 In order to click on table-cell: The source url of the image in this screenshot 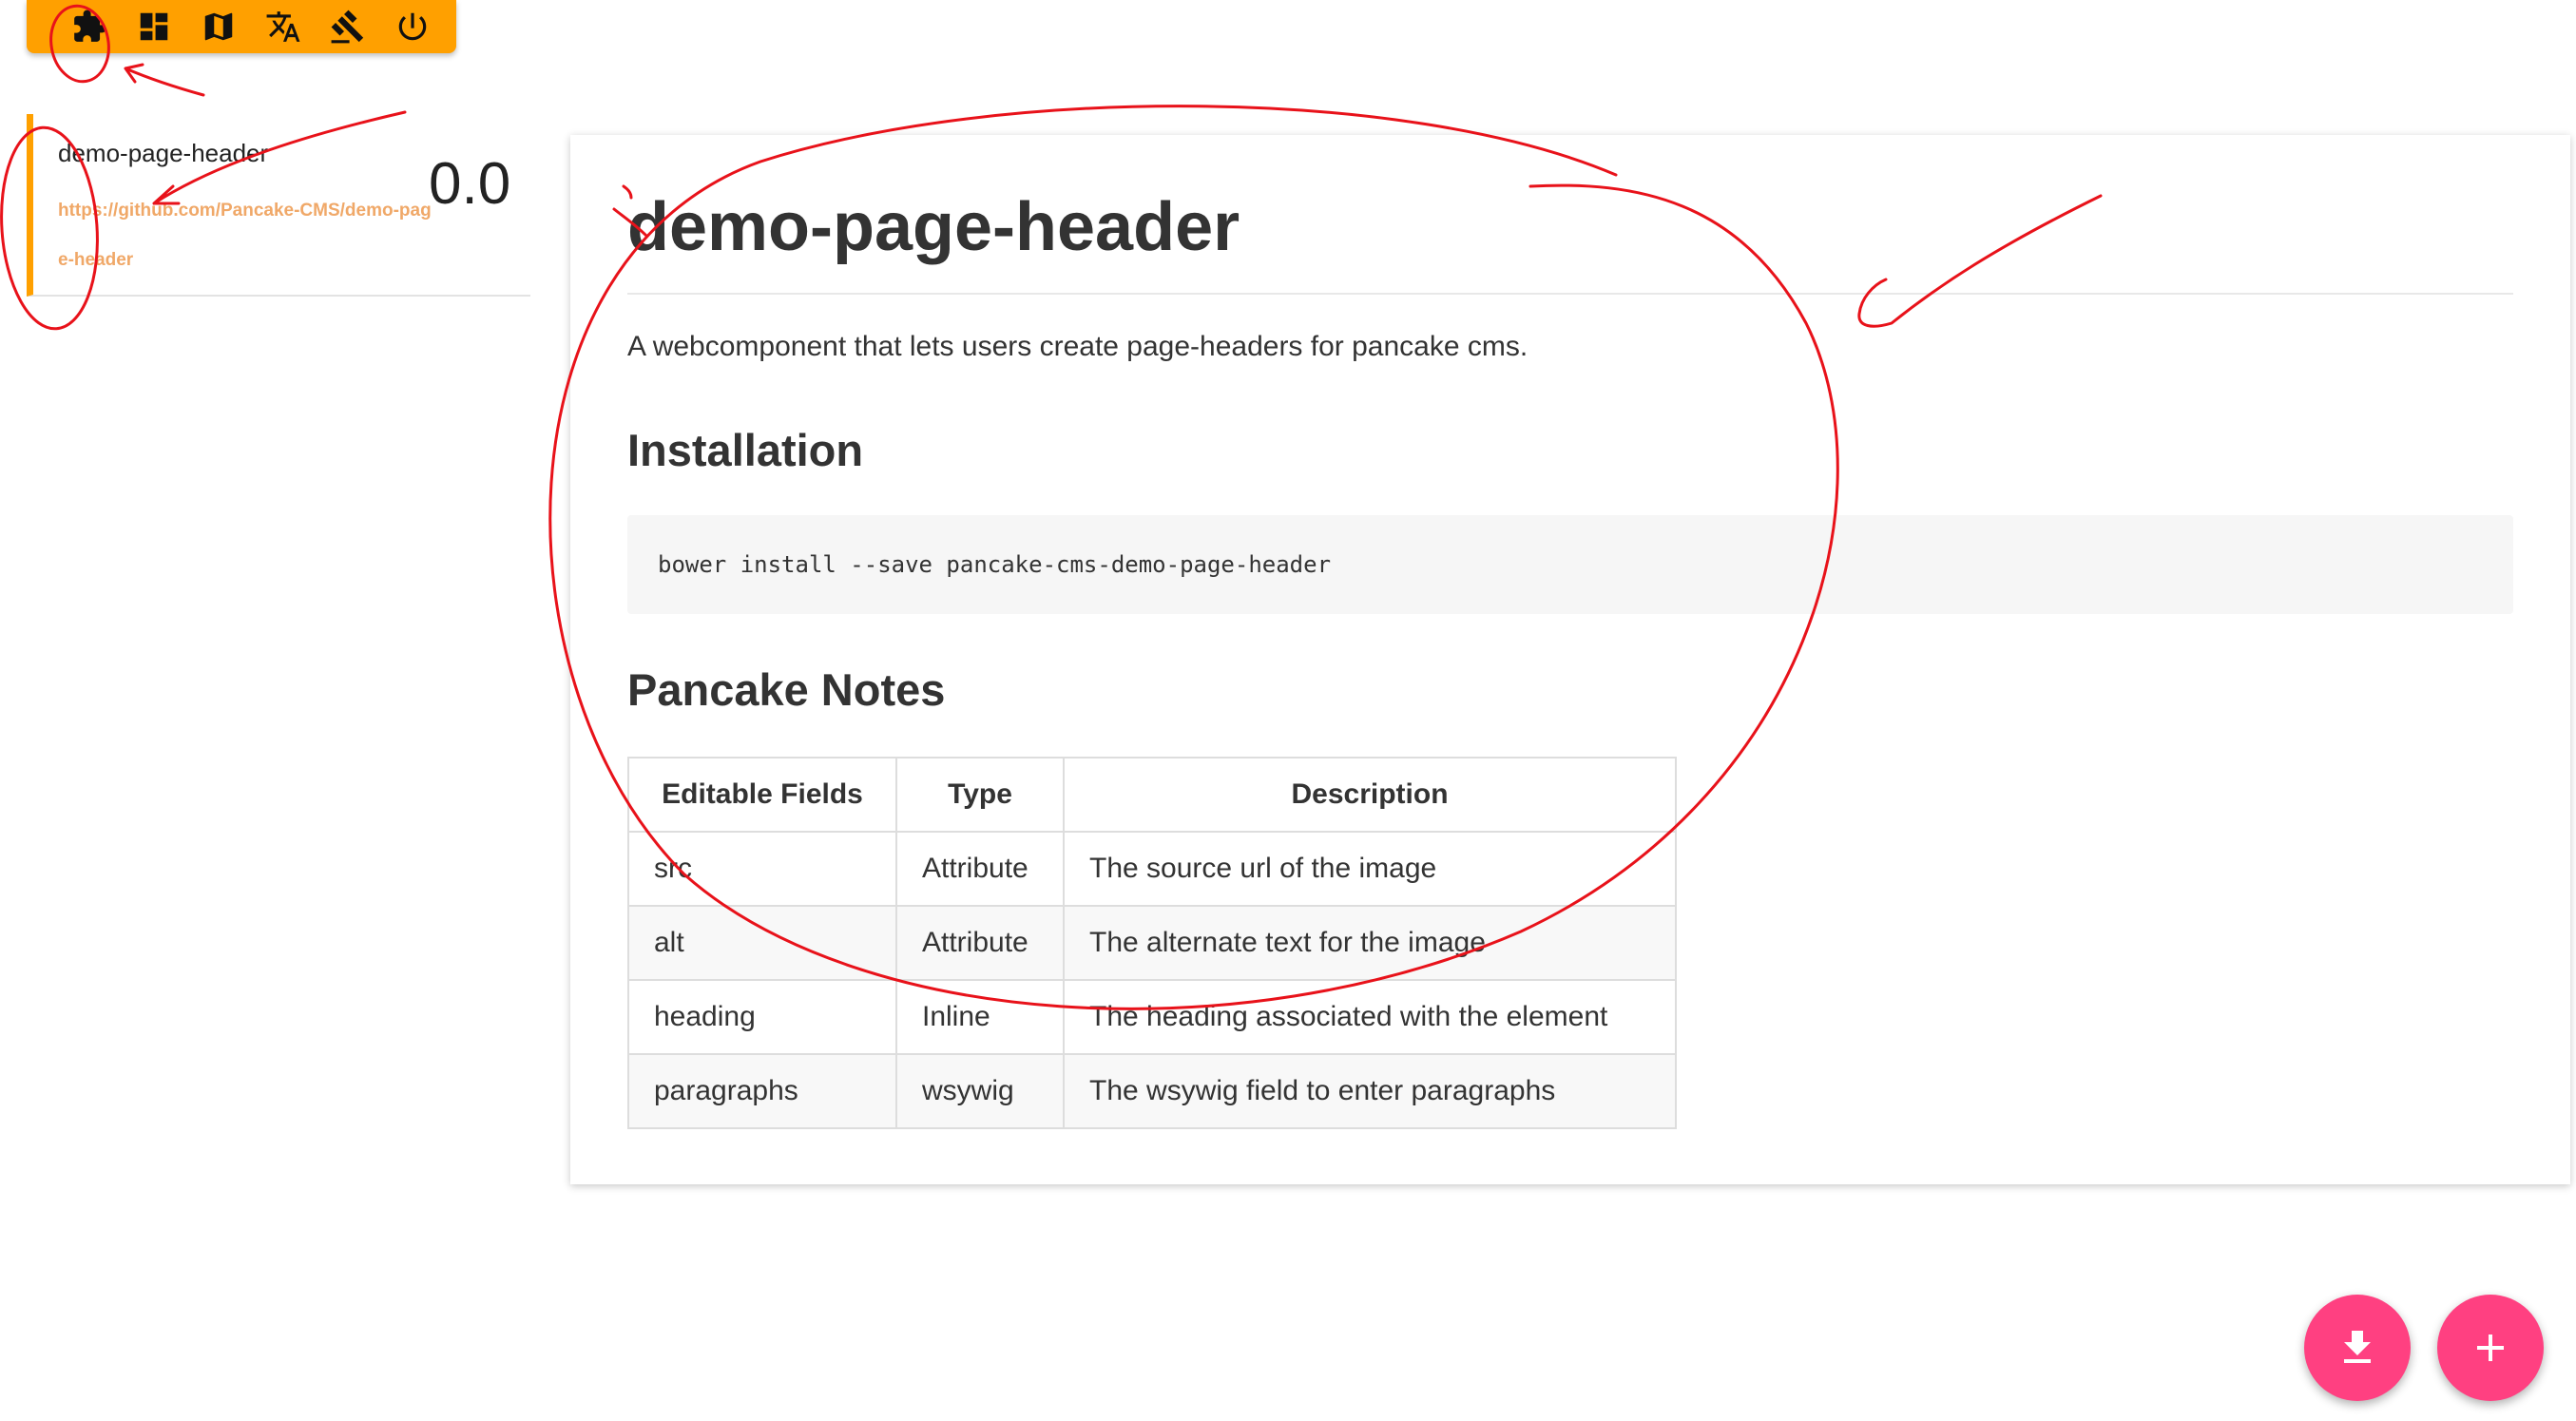, I will do `click(1370, 869)`.